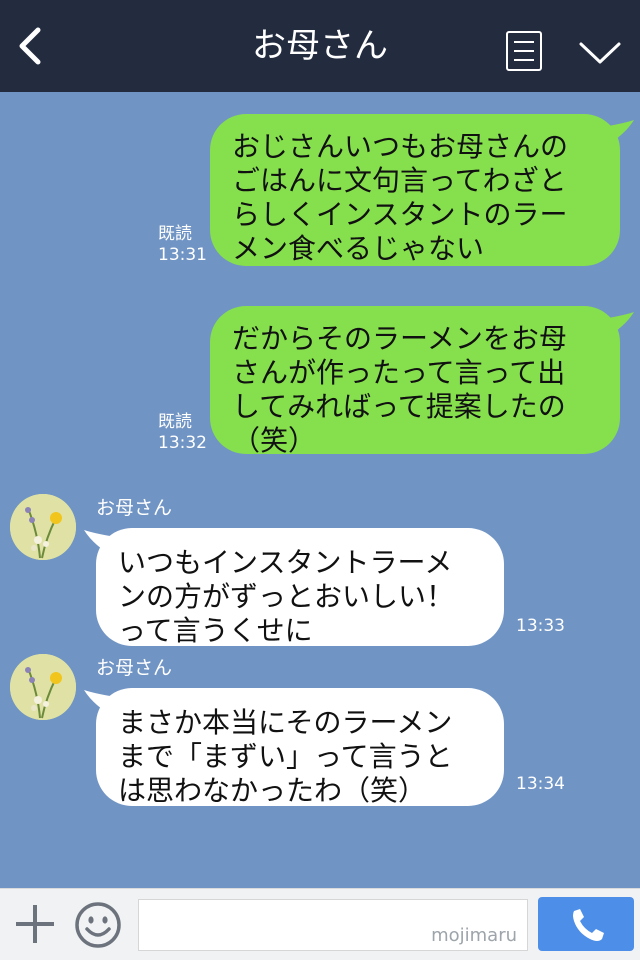  Describe the element at coordinates (285, 756) in the screenshot. I see `message-line: まで「まずい」って言うと` at that location.